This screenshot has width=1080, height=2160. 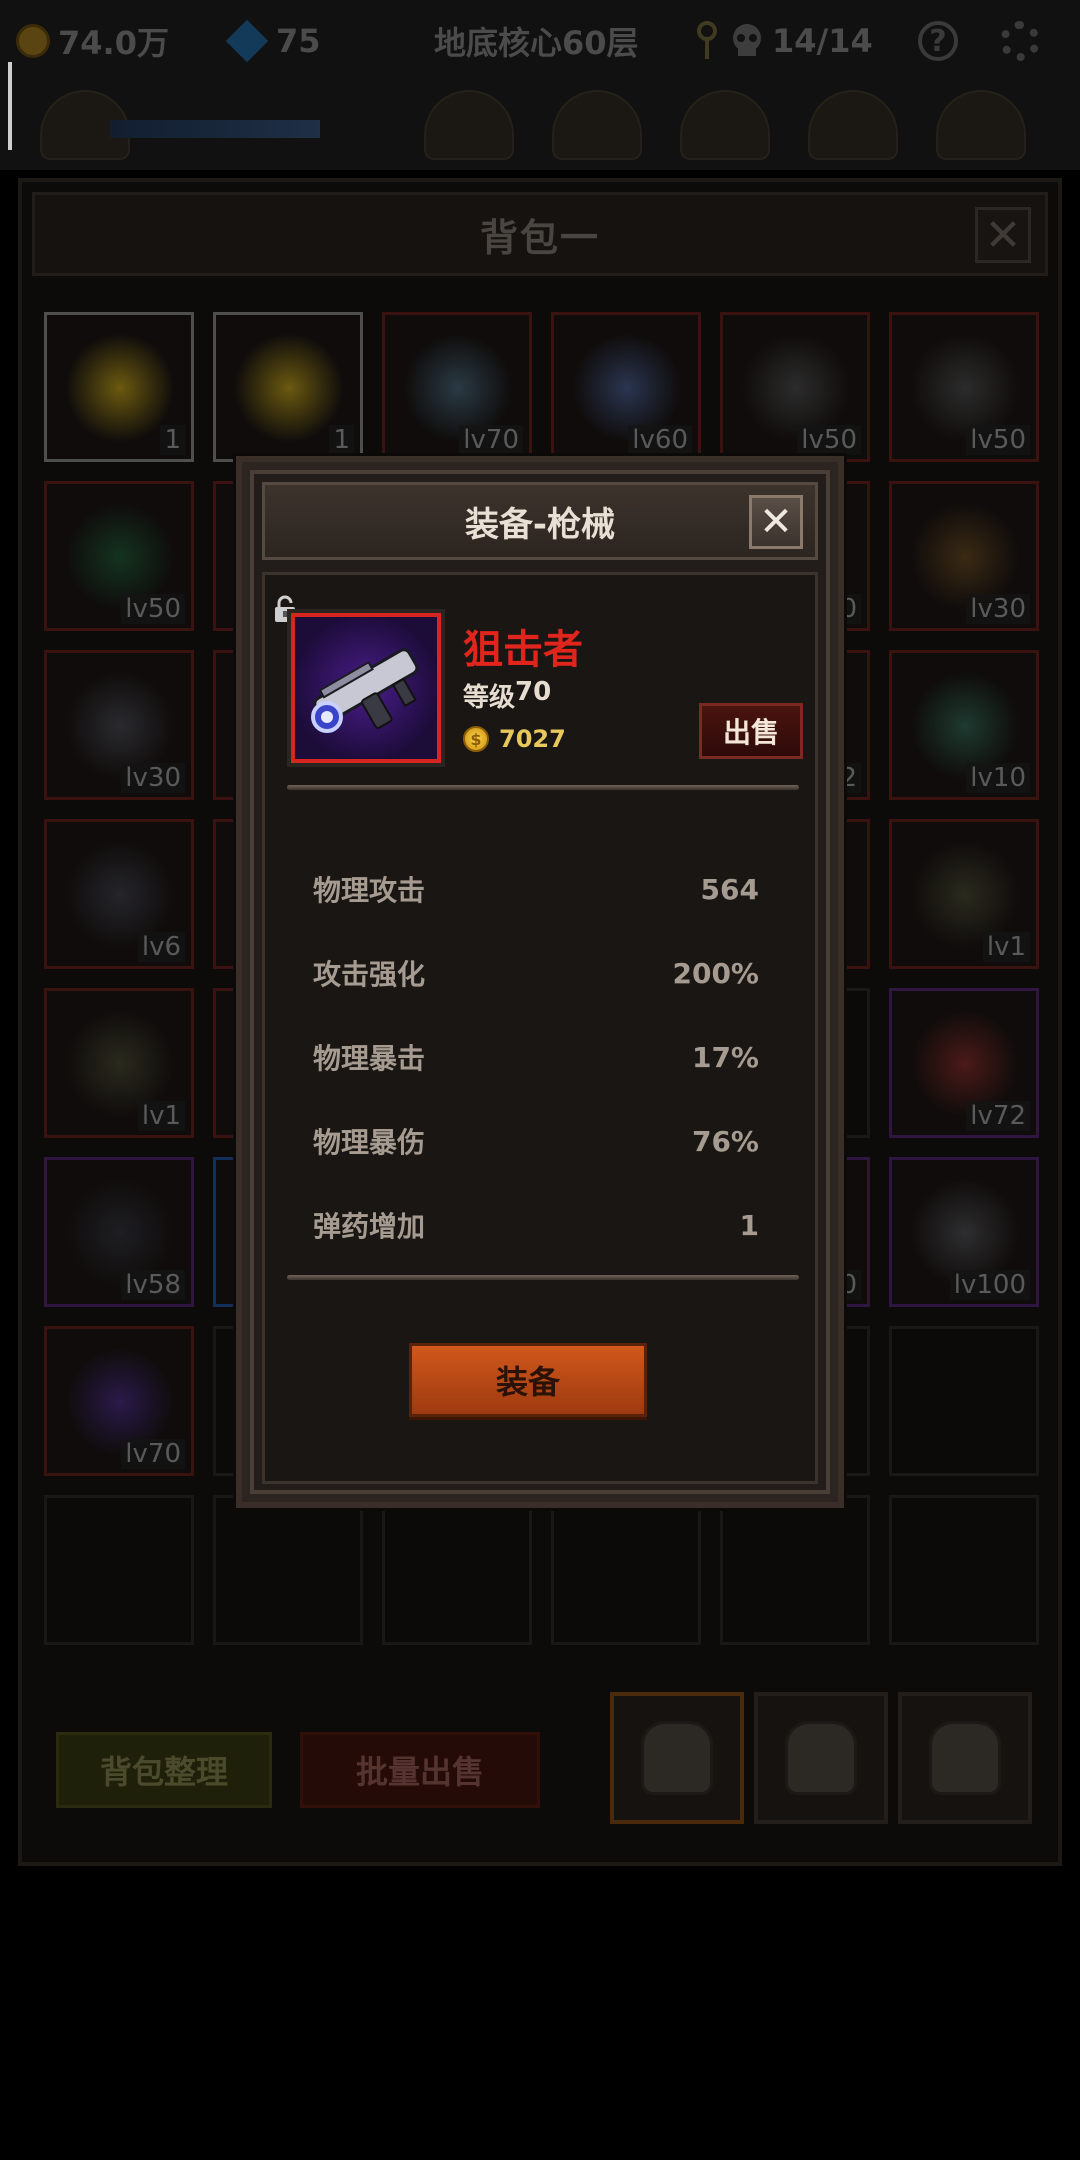 I want to click on stat-row: 弹药增加 1, so click(x=536, y=1225).